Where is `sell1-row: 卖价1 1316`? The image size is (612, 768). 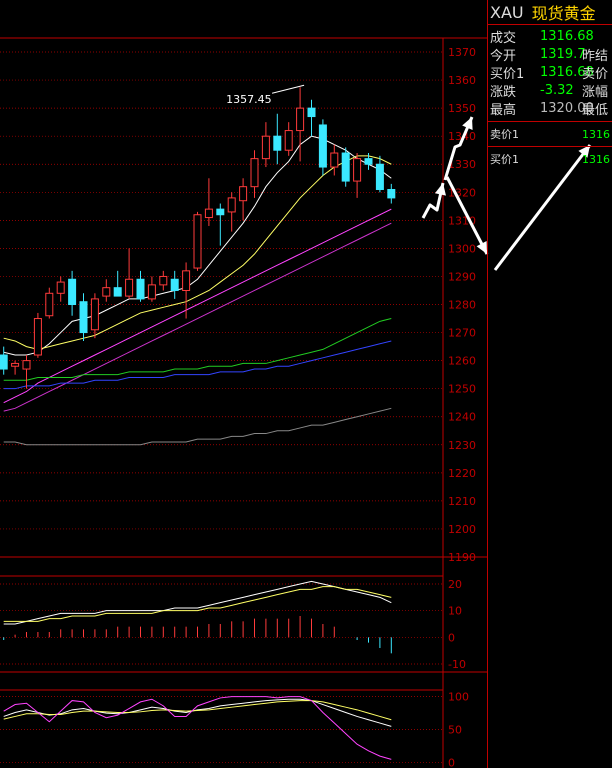
sell1-row: 卖价1 1316 is located at coordinates (550, 134).